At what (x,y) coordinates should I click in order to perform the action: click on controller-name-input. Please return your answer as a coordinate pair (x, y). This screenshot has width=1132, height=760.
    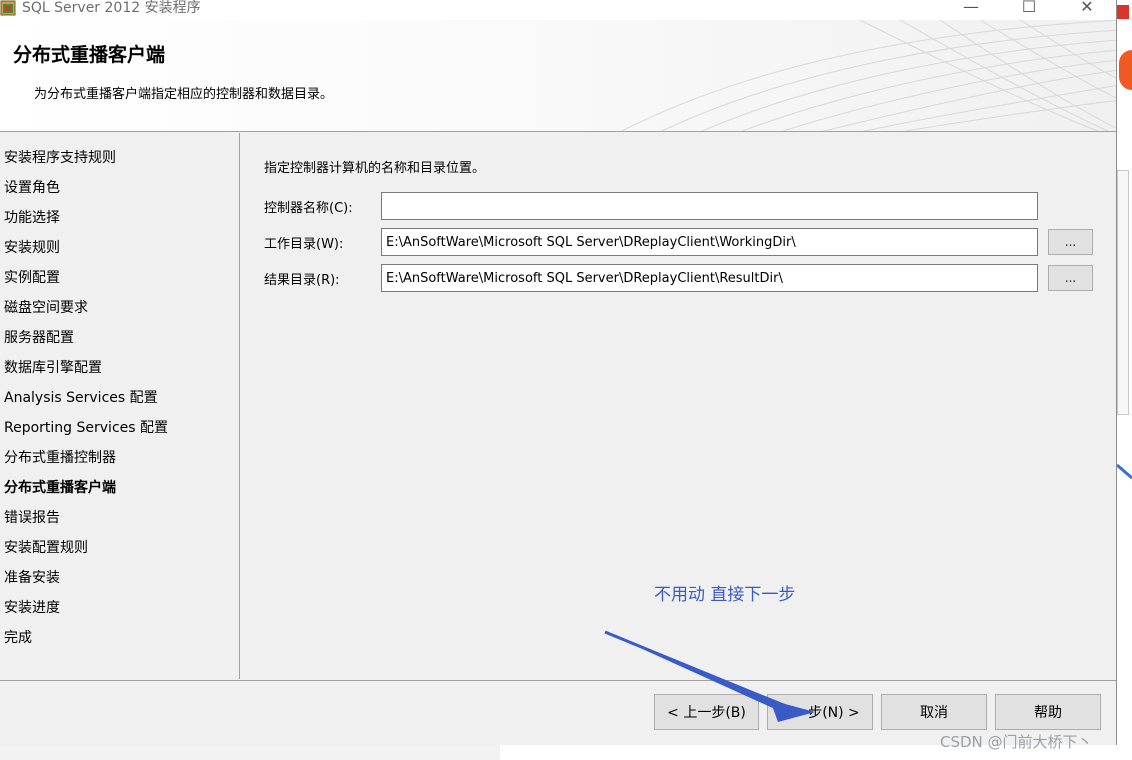
    Looking at the image, I should click on (709, 206).